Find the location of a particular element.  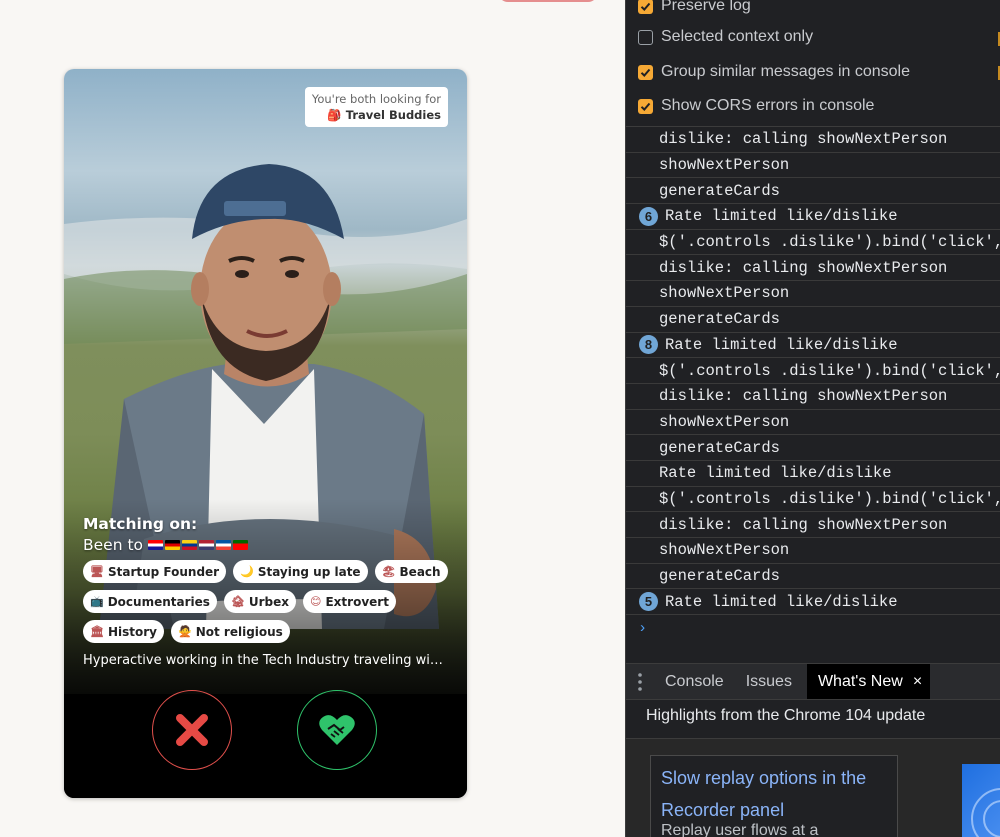

tag-label: Documentaries is located at coordinates (158, 601).